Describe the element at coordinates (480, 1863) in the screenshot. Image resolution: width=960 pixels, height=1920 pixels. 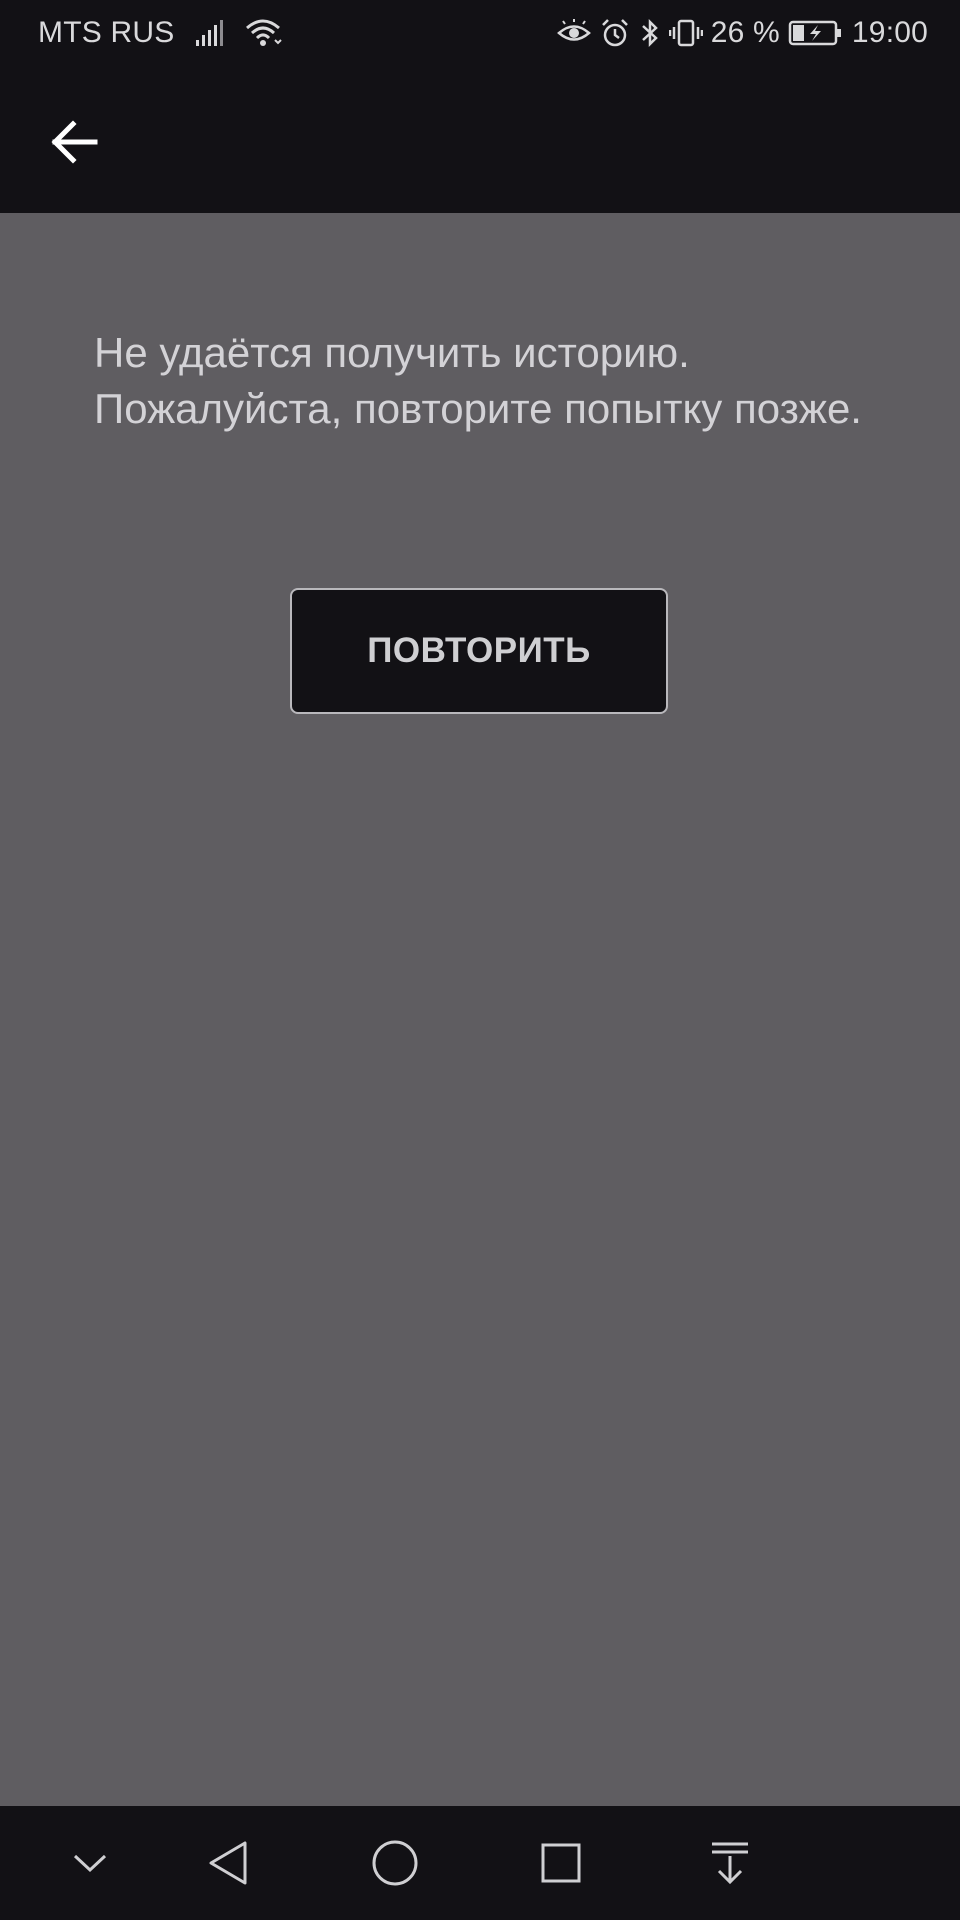
I see `navigation-bar` at that location.